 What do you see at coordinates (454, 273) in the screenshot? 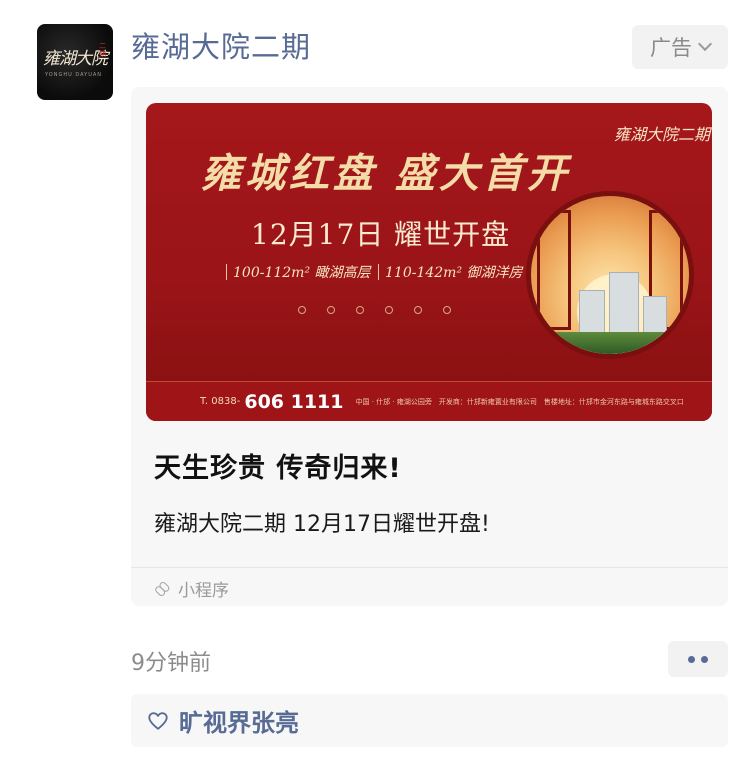
I see `banner-spec-right-text: 110-142m² 御湖洋房` at bounding box center [454, 273].